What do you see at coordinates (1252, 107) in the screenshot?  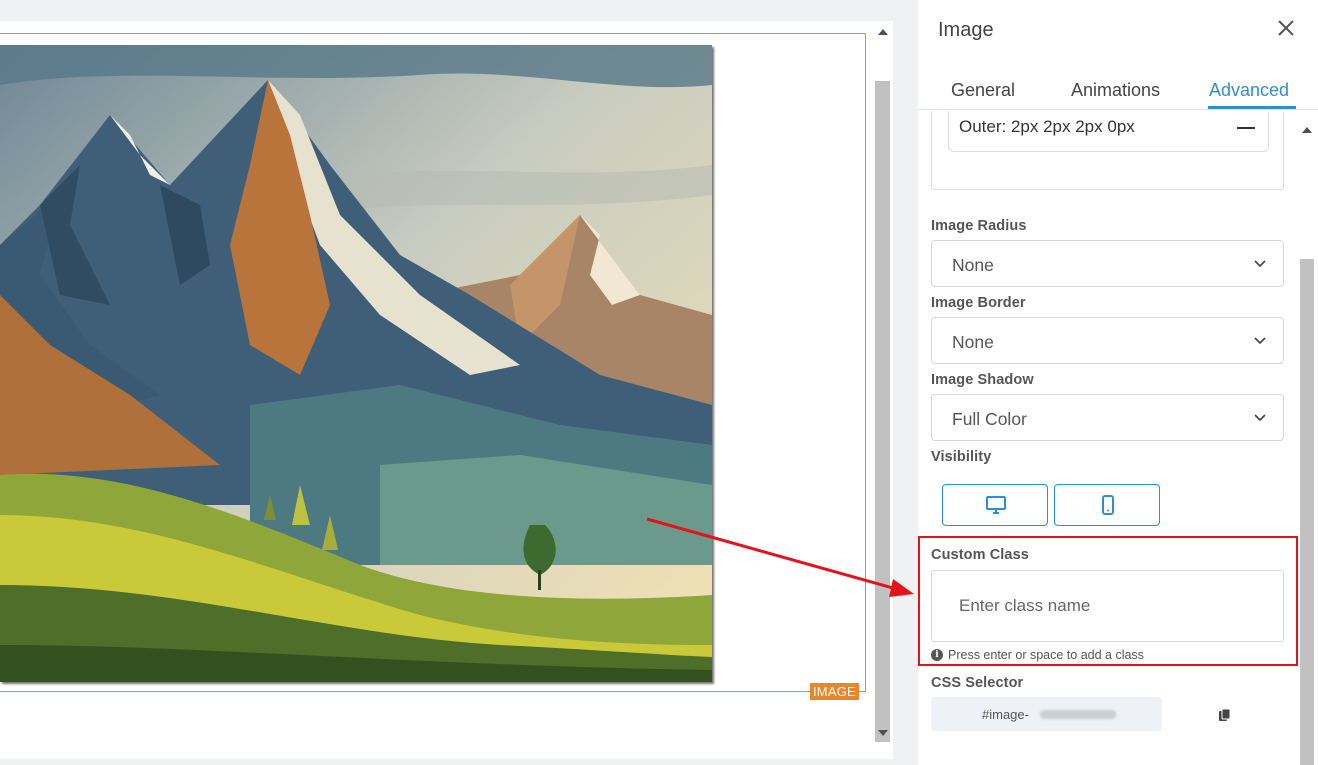 I see `active-tab-indicator` at bounding box center [1252, 107].